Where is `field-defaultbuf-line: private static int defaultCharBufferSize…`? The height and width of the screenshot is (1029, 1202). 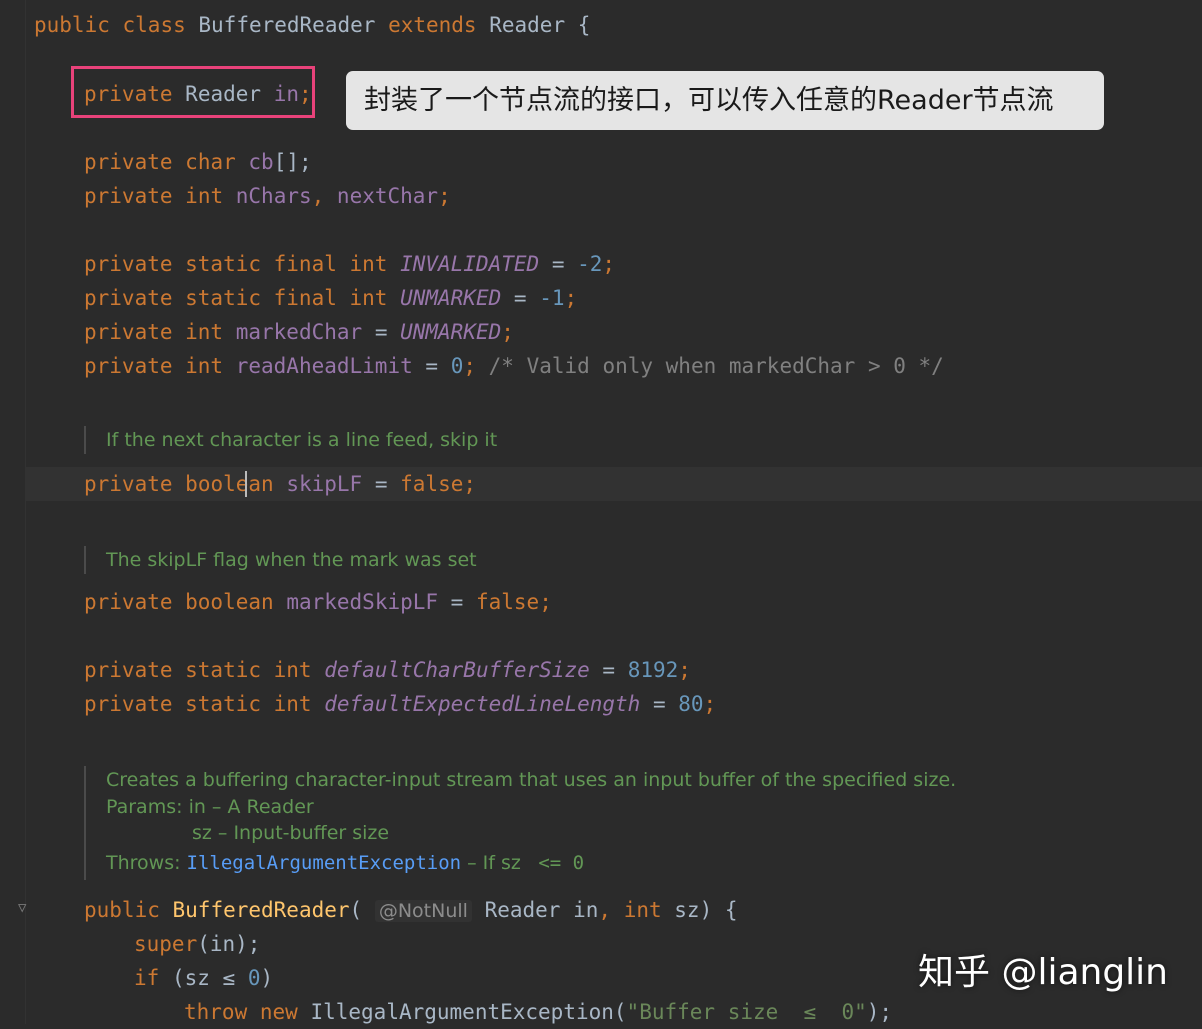
field-defaultbuf-line: private static int defaultCharBufferSize… is located at coordinates (387, 670).